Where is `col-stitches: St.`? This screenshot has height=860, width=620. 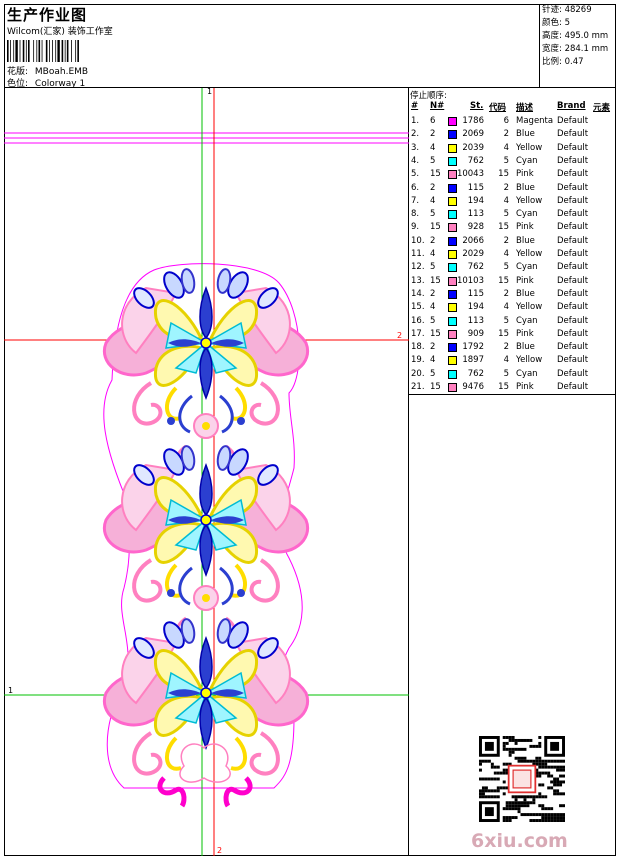
col-stitches: St. is located at coordinates (477, 106).